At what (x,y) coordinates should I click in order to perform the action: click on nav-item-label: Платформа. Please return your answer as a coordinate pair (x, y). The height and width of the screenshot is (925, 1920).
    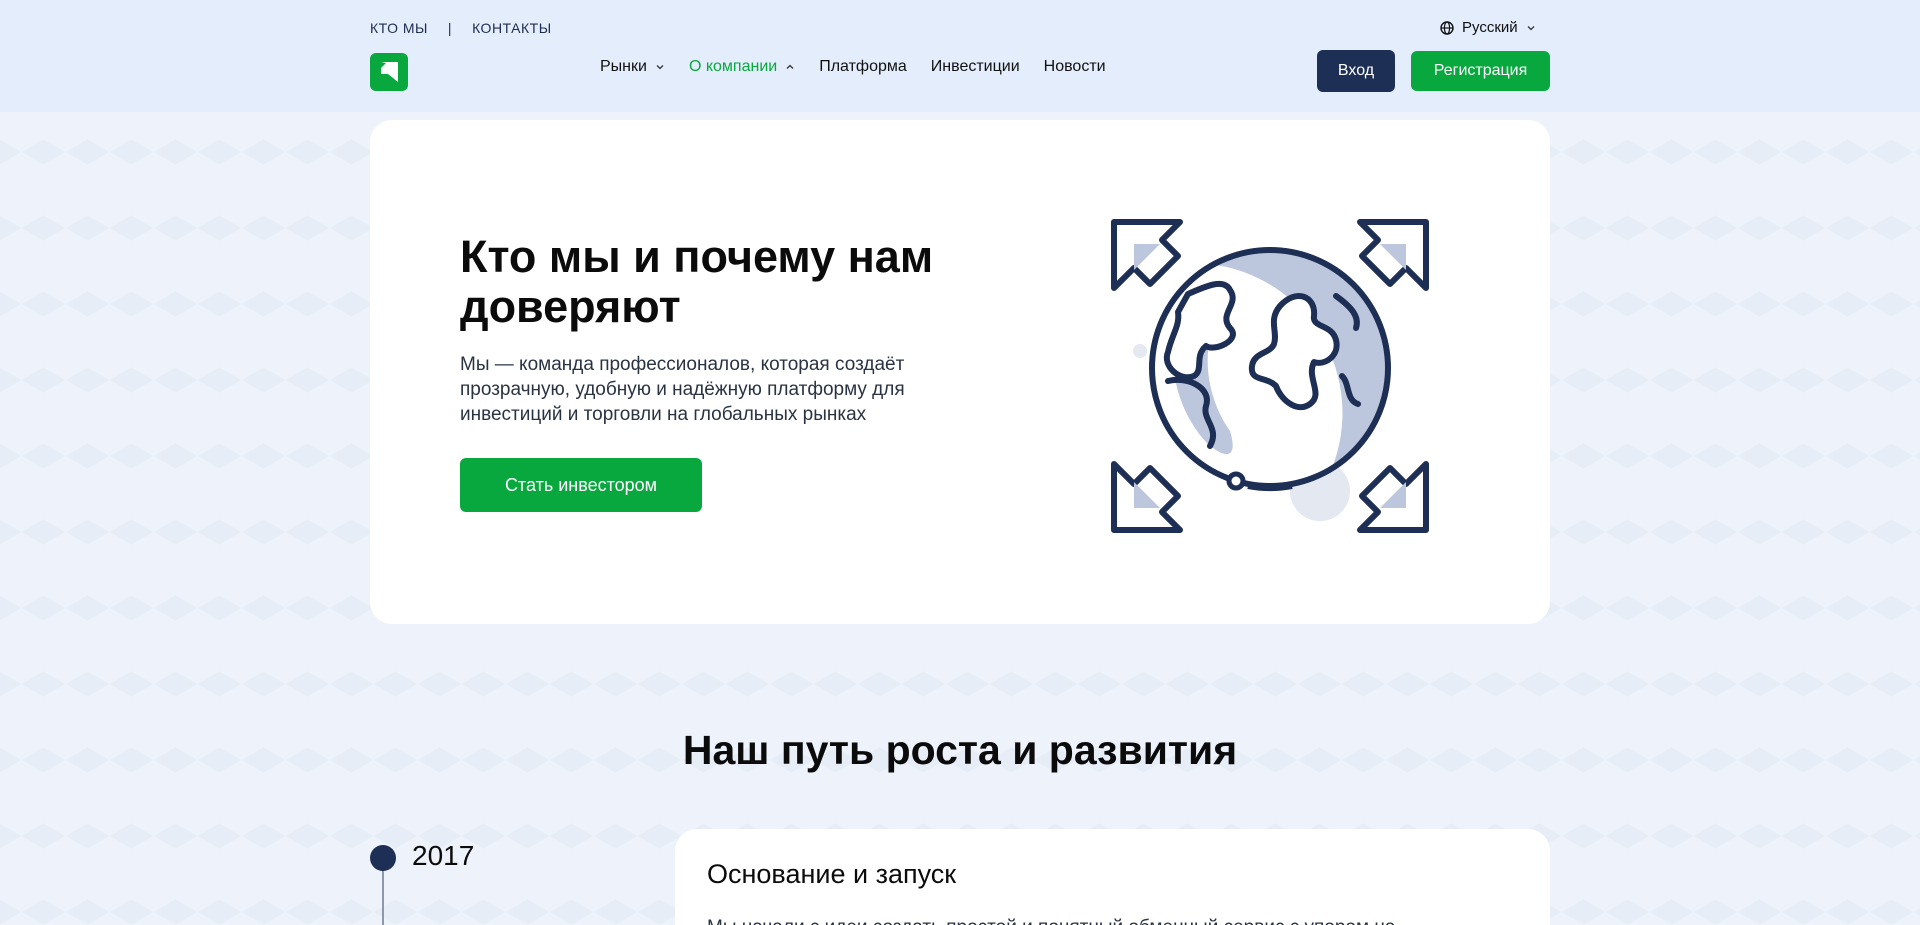
    Looking at the image, I should click on (863, 66).